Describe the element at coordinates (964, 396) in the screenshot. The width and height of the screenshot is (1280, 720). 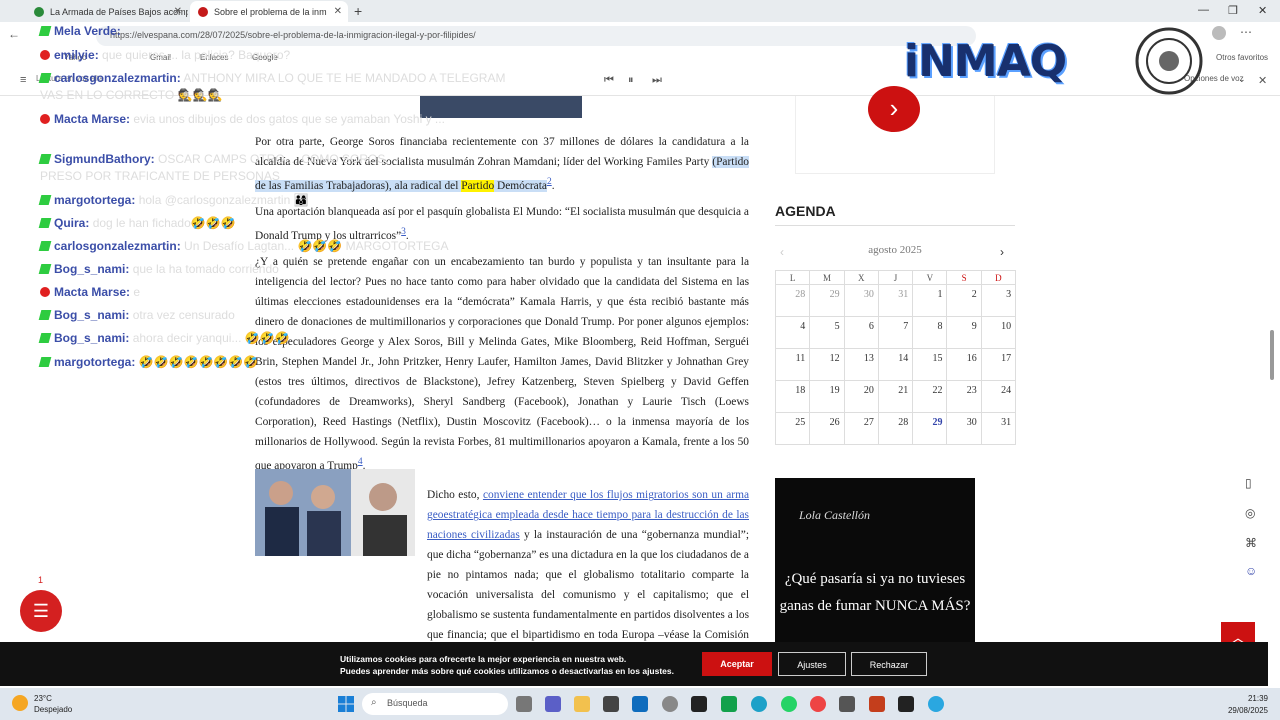
I see `calendar-day: 23` at that location.